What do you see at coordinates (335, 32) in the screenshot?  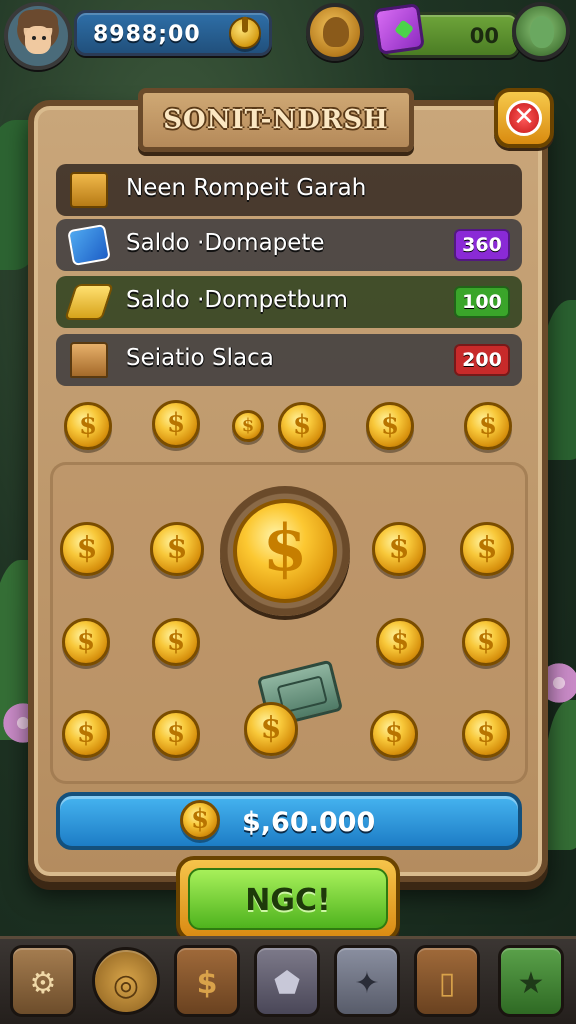 I see `character-button` at bounding box center [335, 32].